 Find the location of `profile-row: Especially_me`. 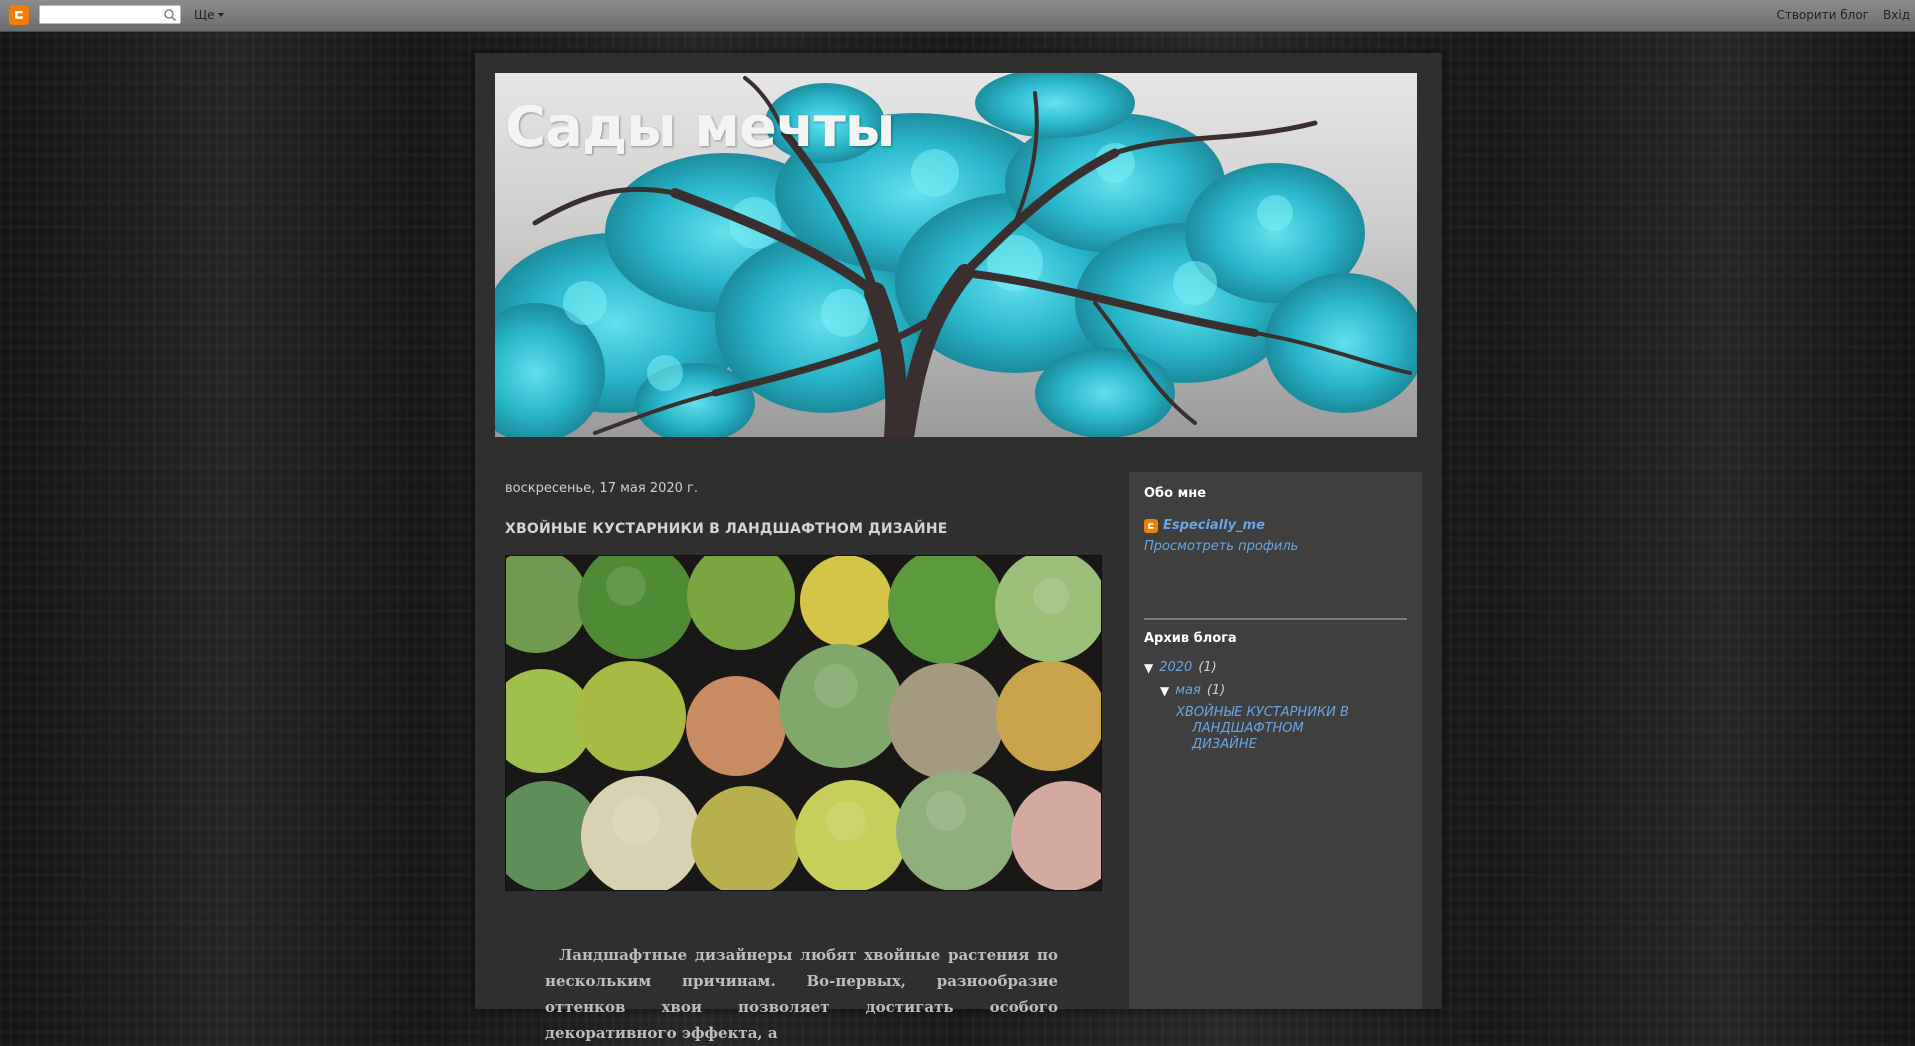

profile-row: Especially_me is located at coordinates (1204, 525).